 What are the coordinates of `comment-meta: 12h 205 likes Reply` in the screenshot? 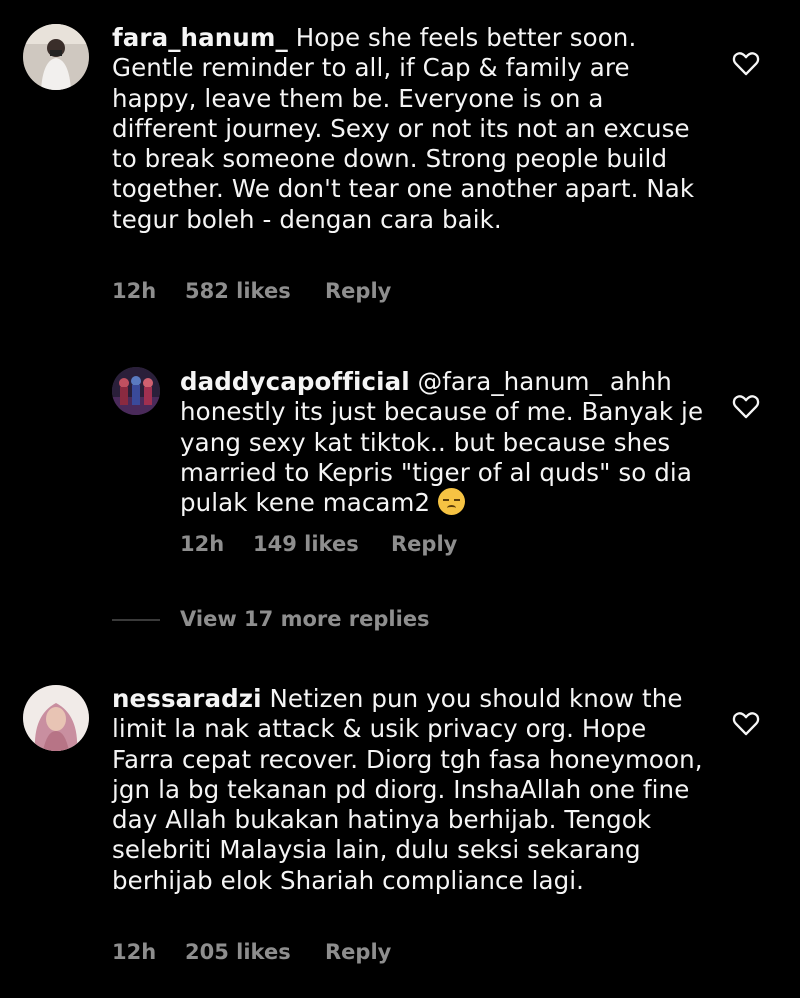 It's located at (312, 953).